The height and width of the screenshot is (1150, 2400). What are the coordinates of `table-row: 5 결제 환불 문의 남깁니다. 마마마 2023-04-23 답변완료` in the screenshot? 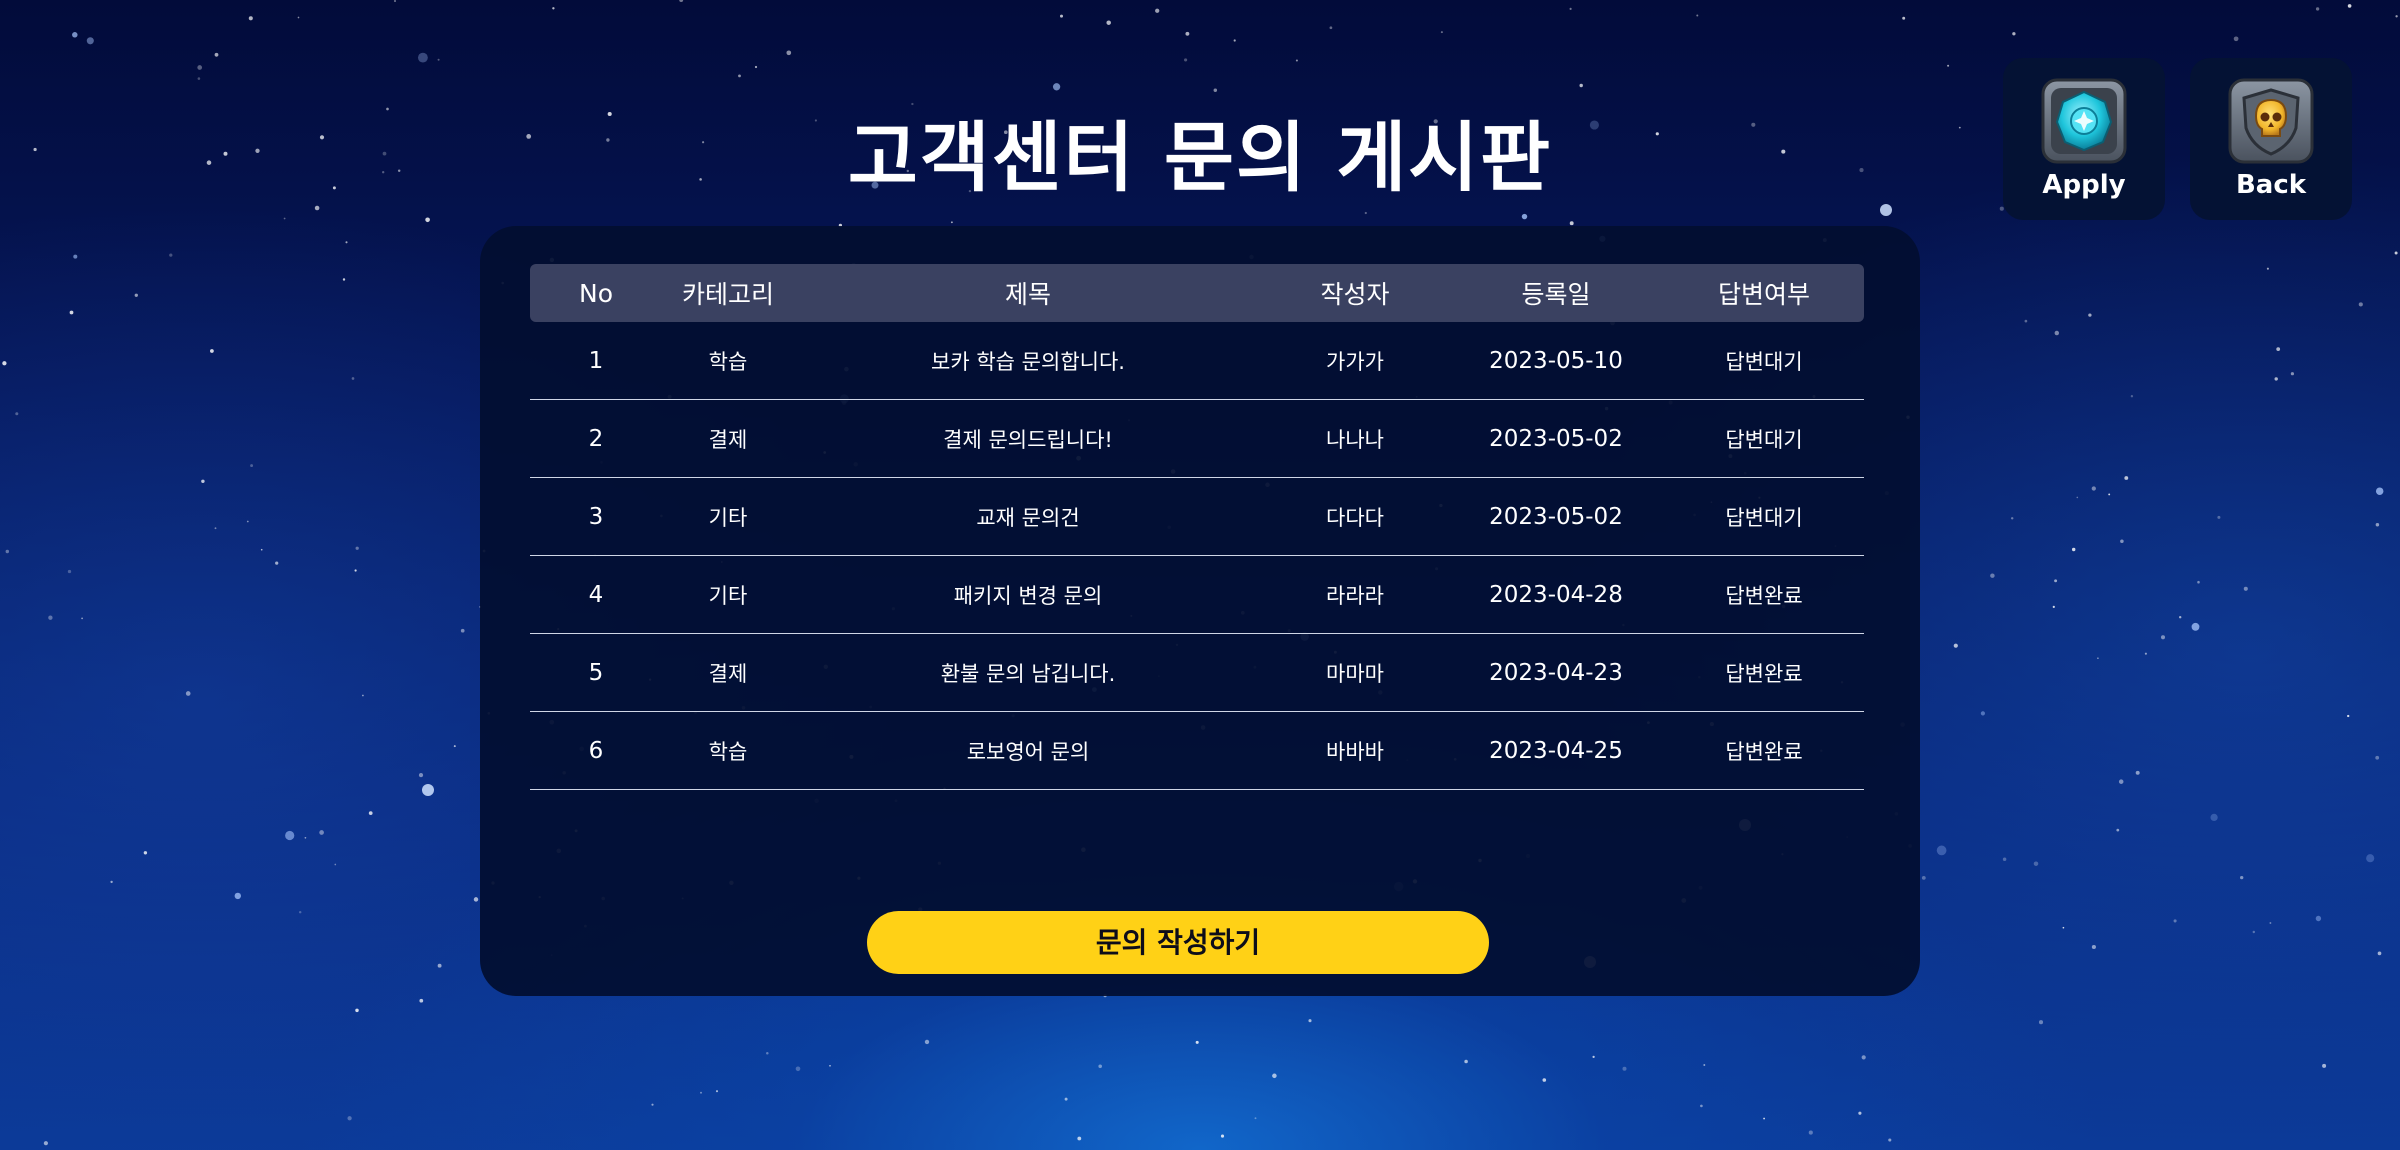 It's located at (1197, 673).